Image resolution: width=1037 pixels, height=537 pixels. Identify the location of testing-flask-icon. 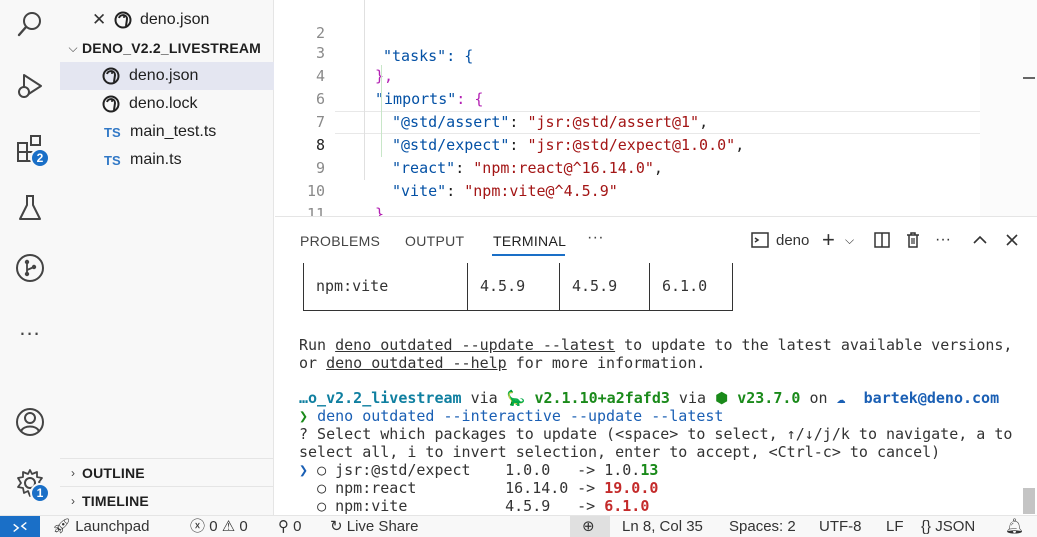
(30, 208).